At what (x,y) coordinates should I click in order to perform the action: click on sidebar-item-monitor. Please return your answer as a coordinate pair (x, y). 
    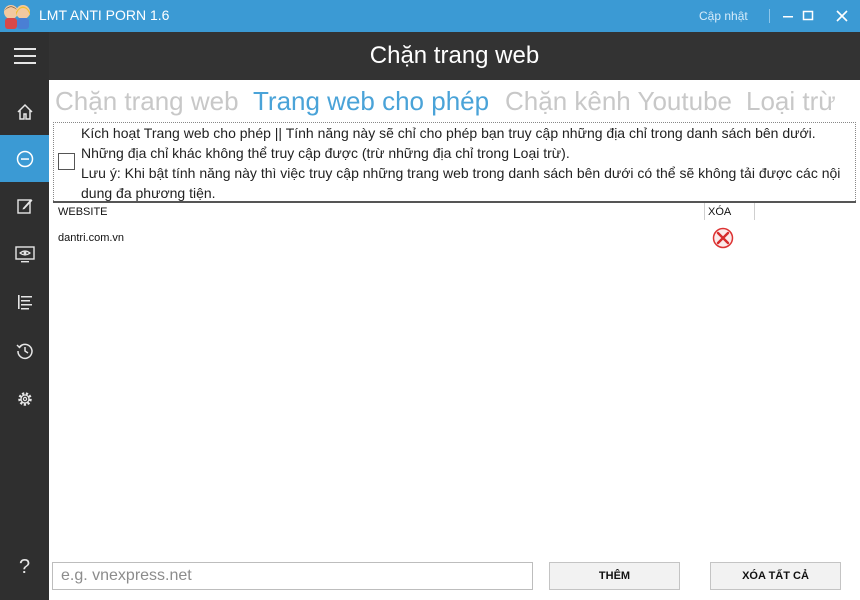
    Looking at the image, I should click on (24, 253).